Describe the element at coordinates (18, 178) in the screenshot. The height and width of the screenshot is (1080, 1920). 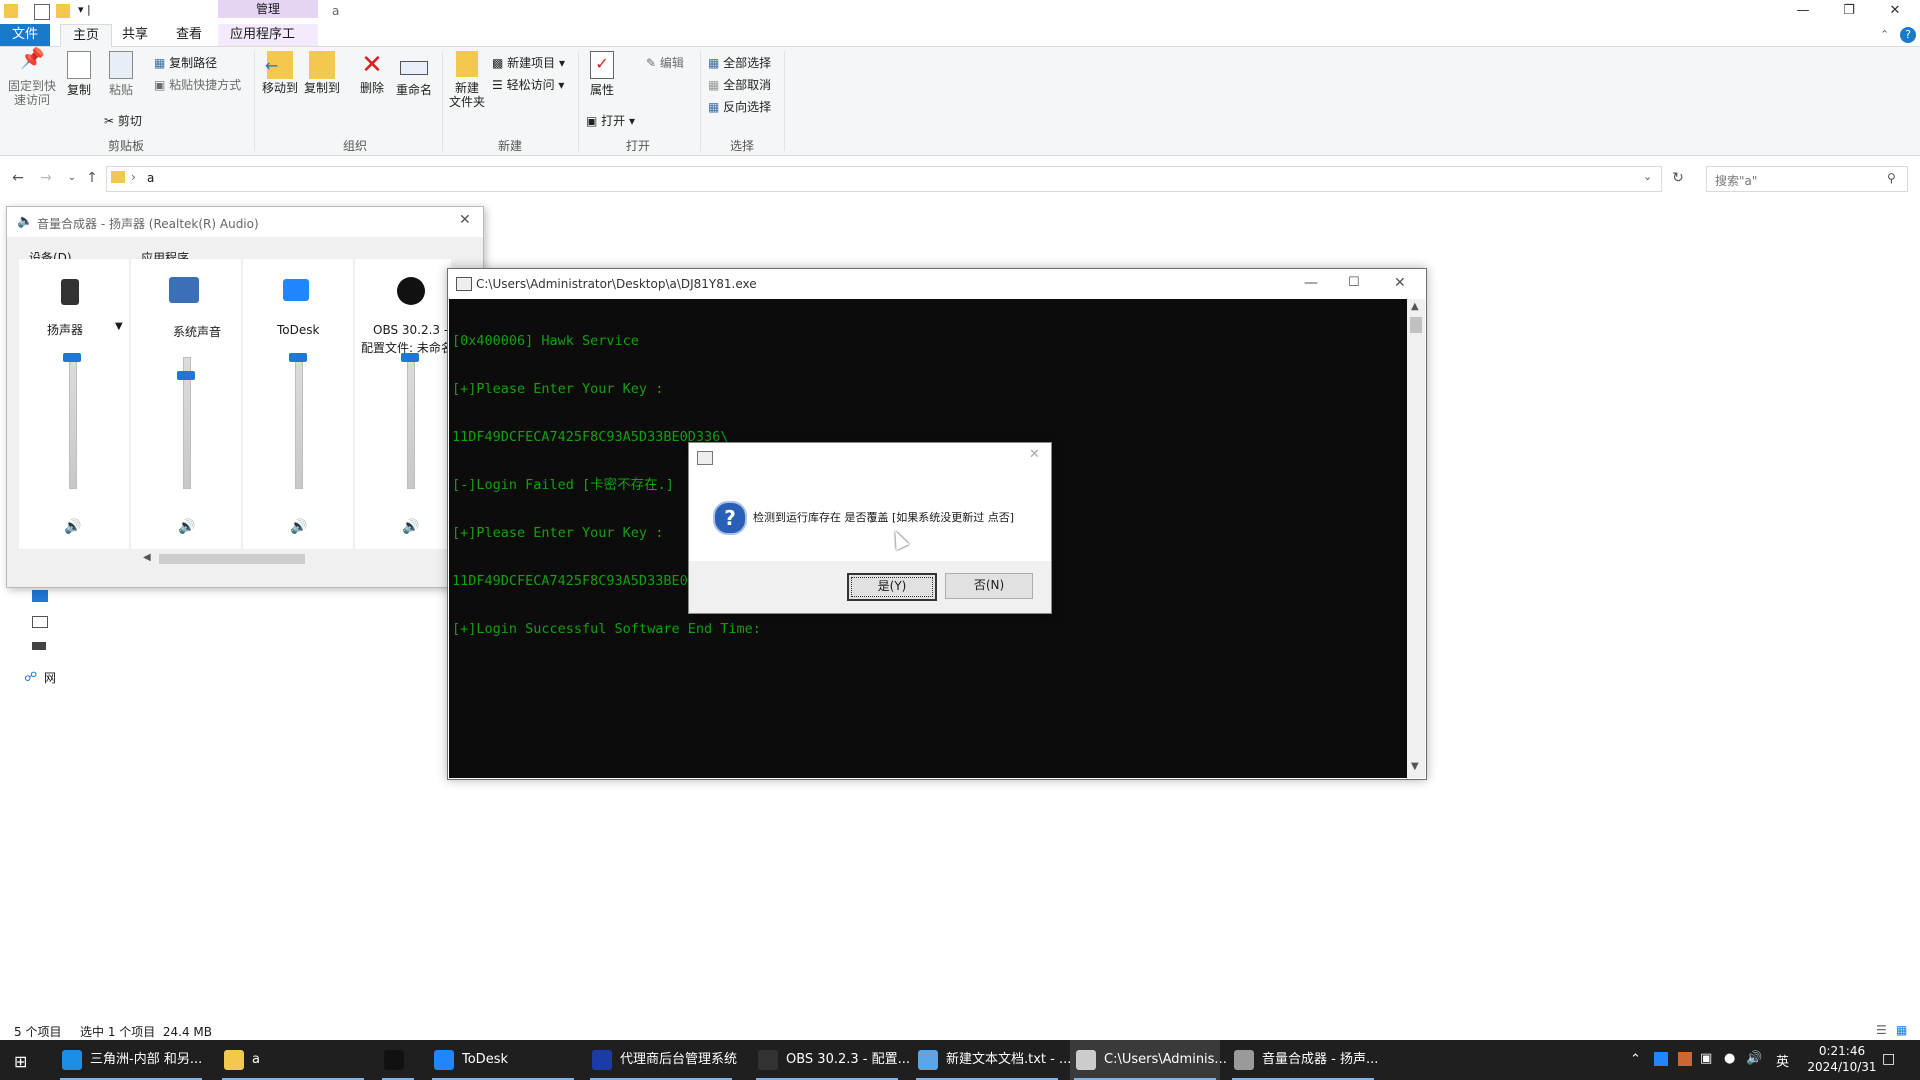
I see `back-arrow-icon: ←` at that location.